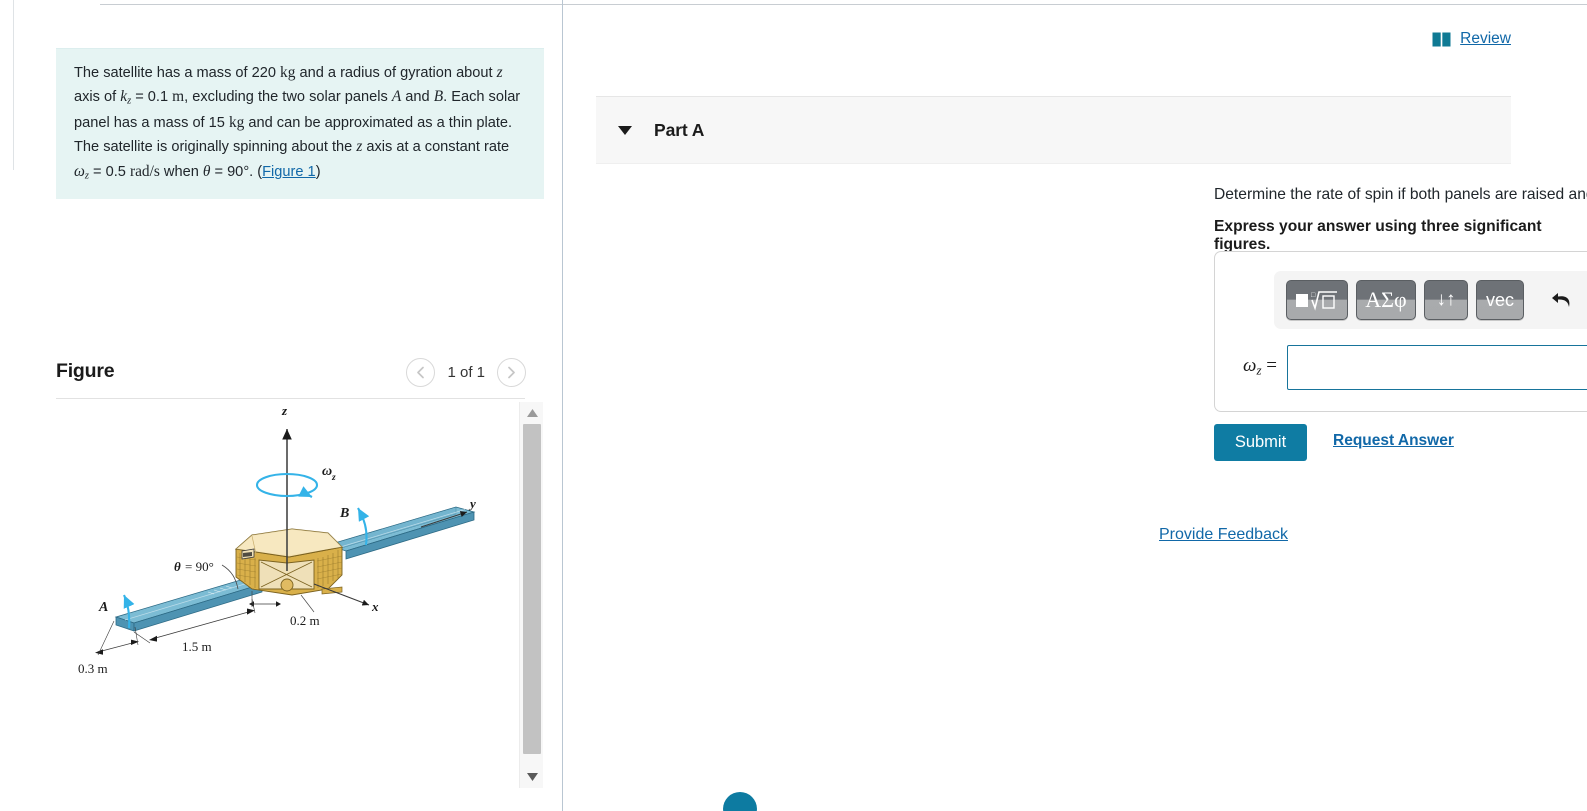 The height and width of the screenshot is (811, 1587). What do you see at coordinates (532, 589) in the screenshot?
I see `scrollbar-thumb` at bounding box center [532, 589].